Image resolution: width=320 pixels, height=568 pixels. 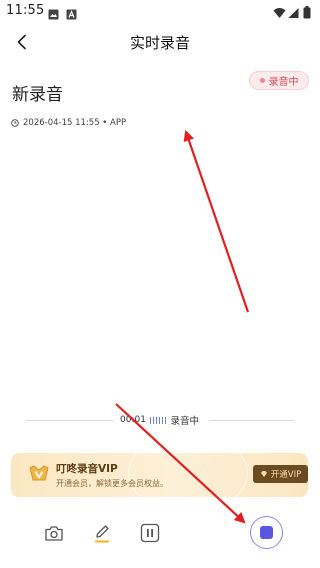 I want to click on image-icon, so click(x=53, y=14).